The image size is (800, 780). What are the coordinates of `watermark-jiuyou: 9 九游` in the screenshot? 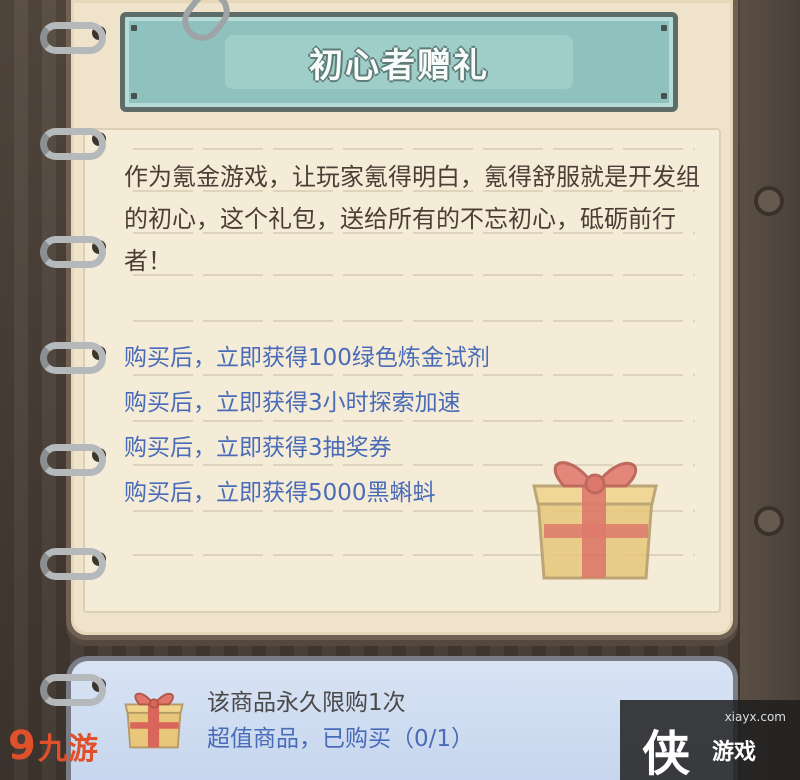 It's located at (75, 746).